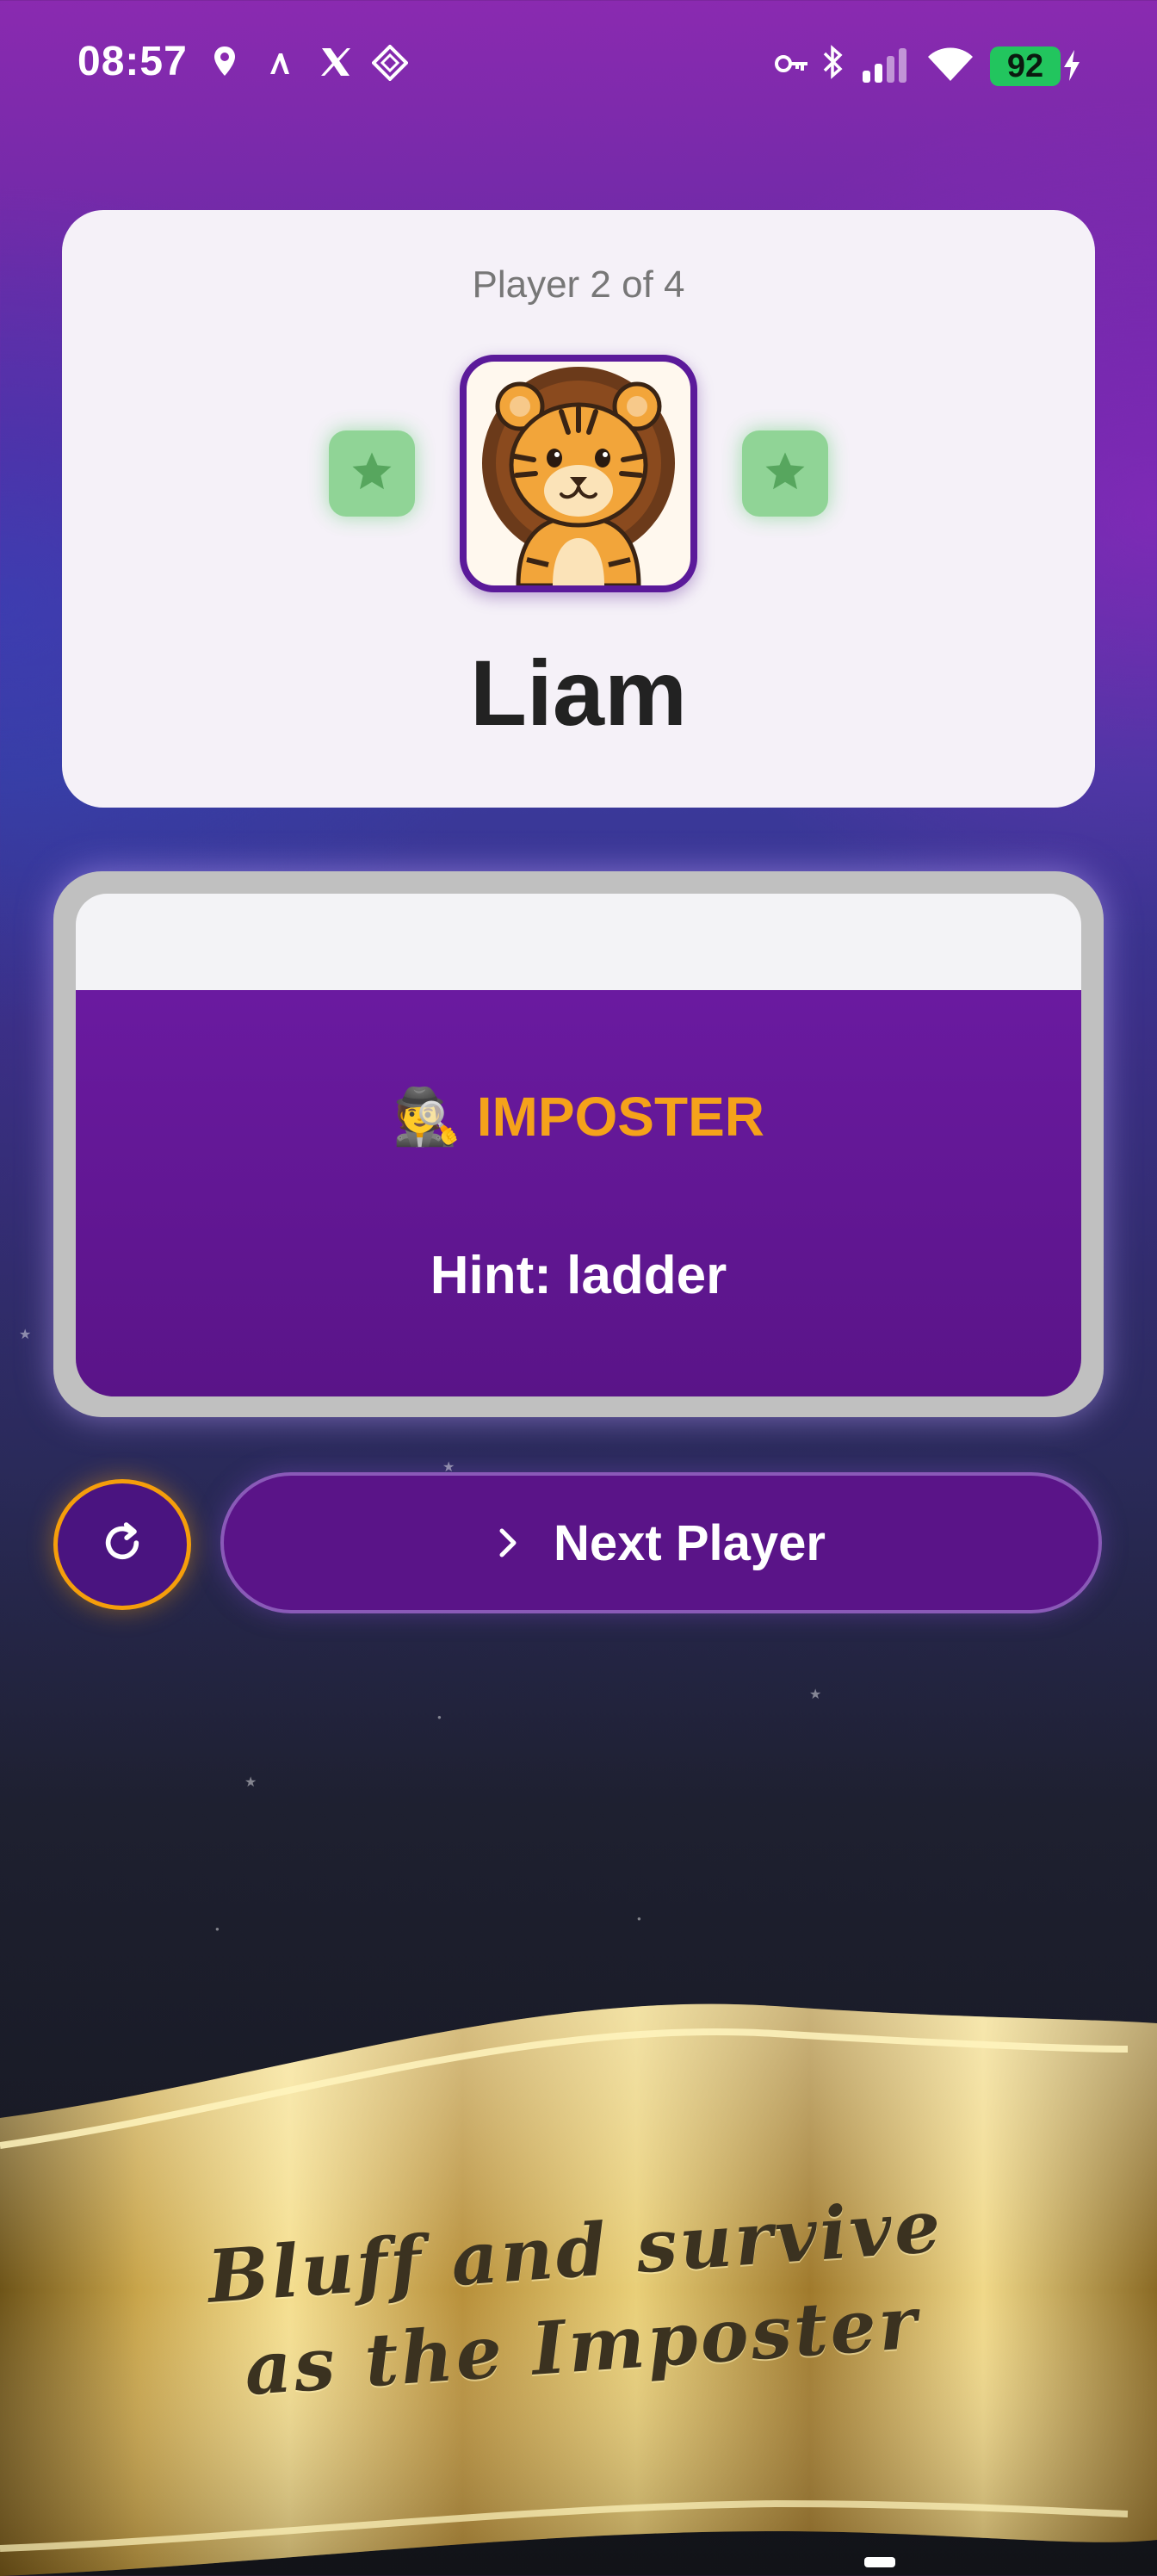 The width and height of the screenshot is (1157, 2576). Describe the element at coordinates (1071, 67) in the screenshot. I see `charging-icon` at that location.